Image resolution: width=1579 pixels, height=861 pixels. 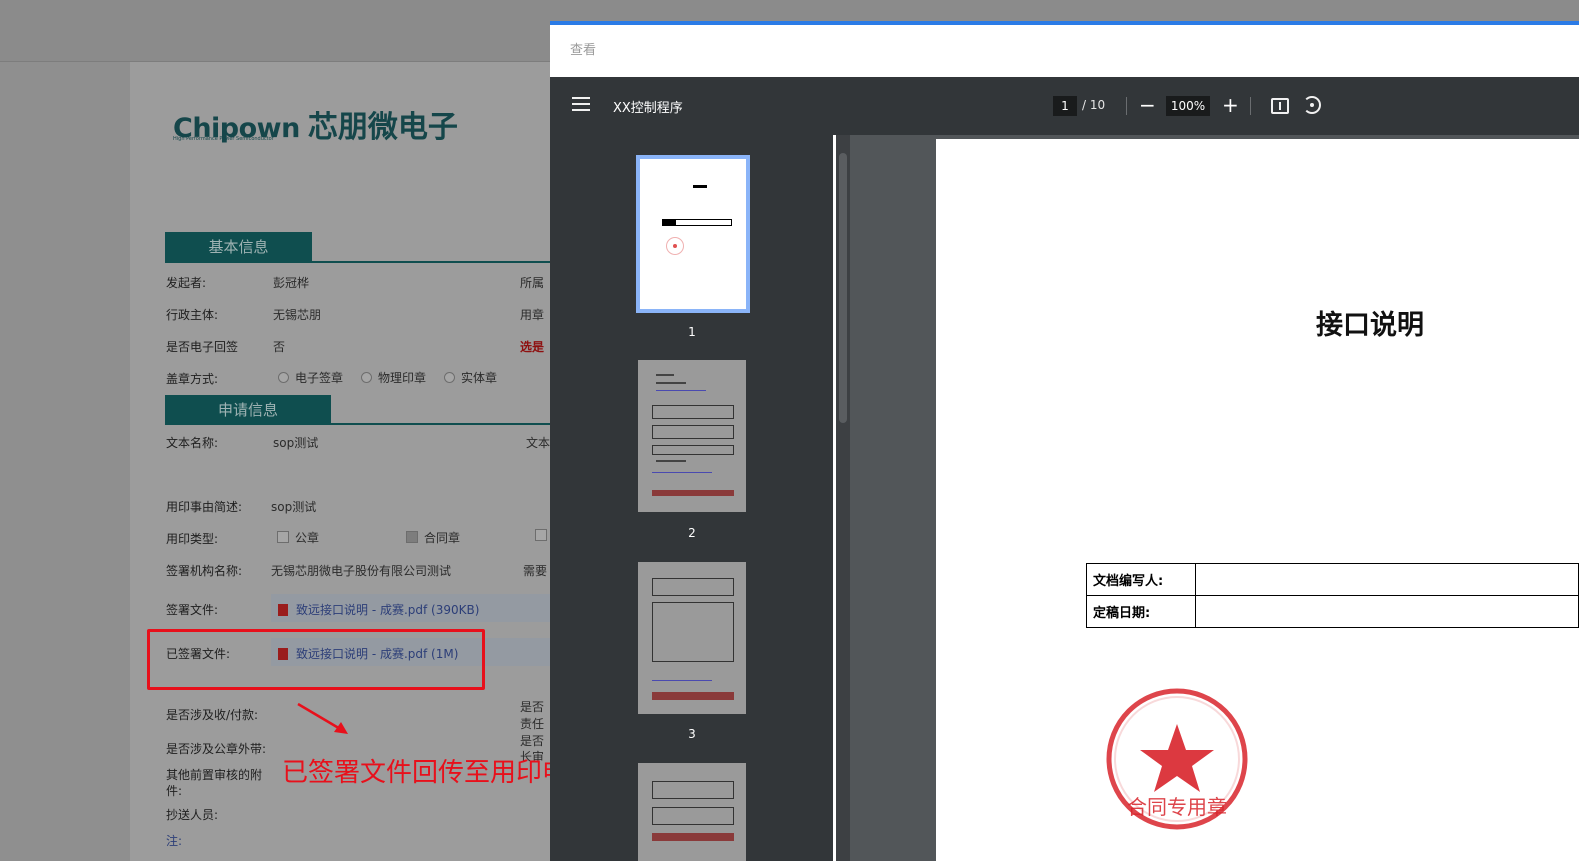 I want to click on required-label: 需要, so click(x=535, y=571).